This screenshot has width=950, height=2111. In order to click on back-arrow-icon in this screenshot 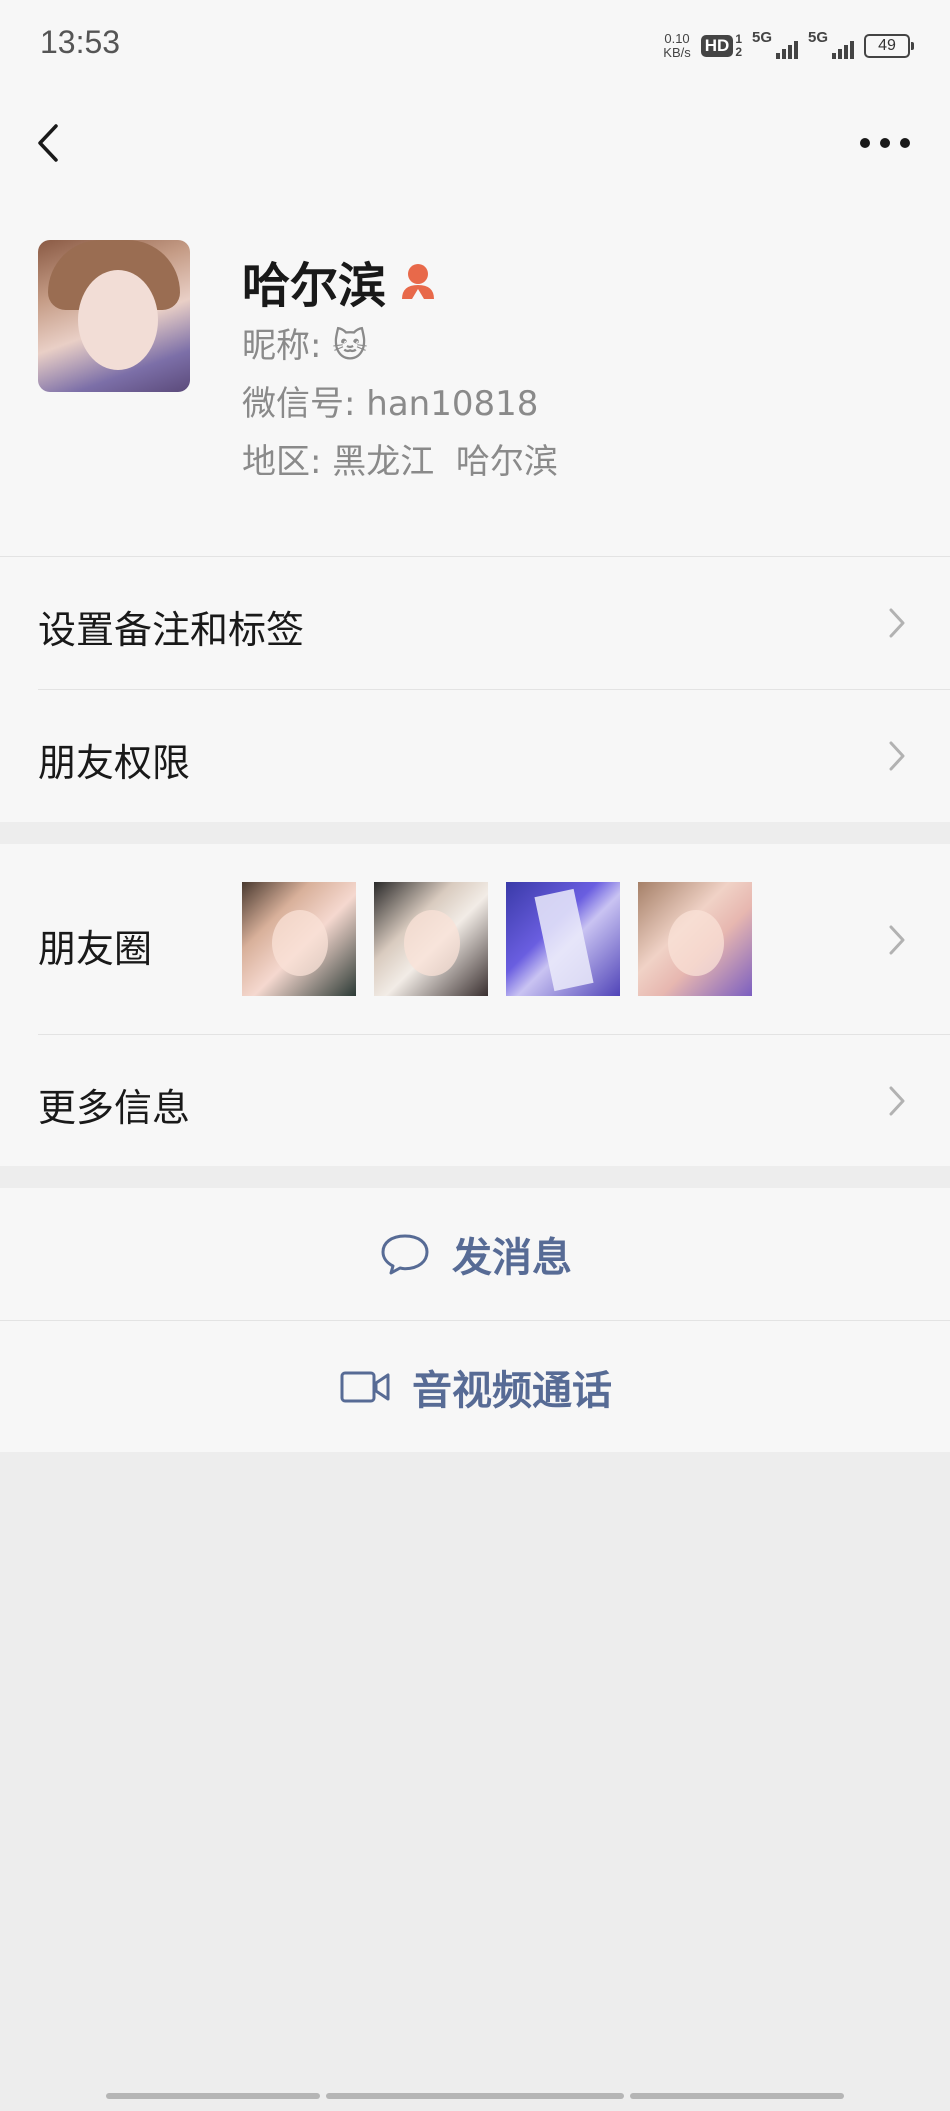, I will do `click(48, 143)`.